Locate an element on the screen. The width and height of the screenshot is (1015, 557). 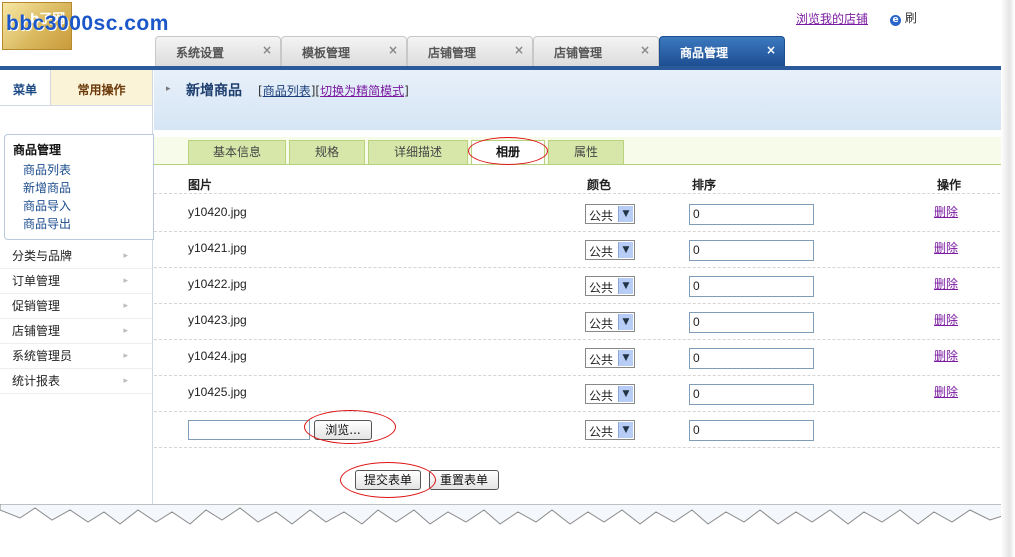
refresh-label: 刷 is located at coordinates (910, 18).